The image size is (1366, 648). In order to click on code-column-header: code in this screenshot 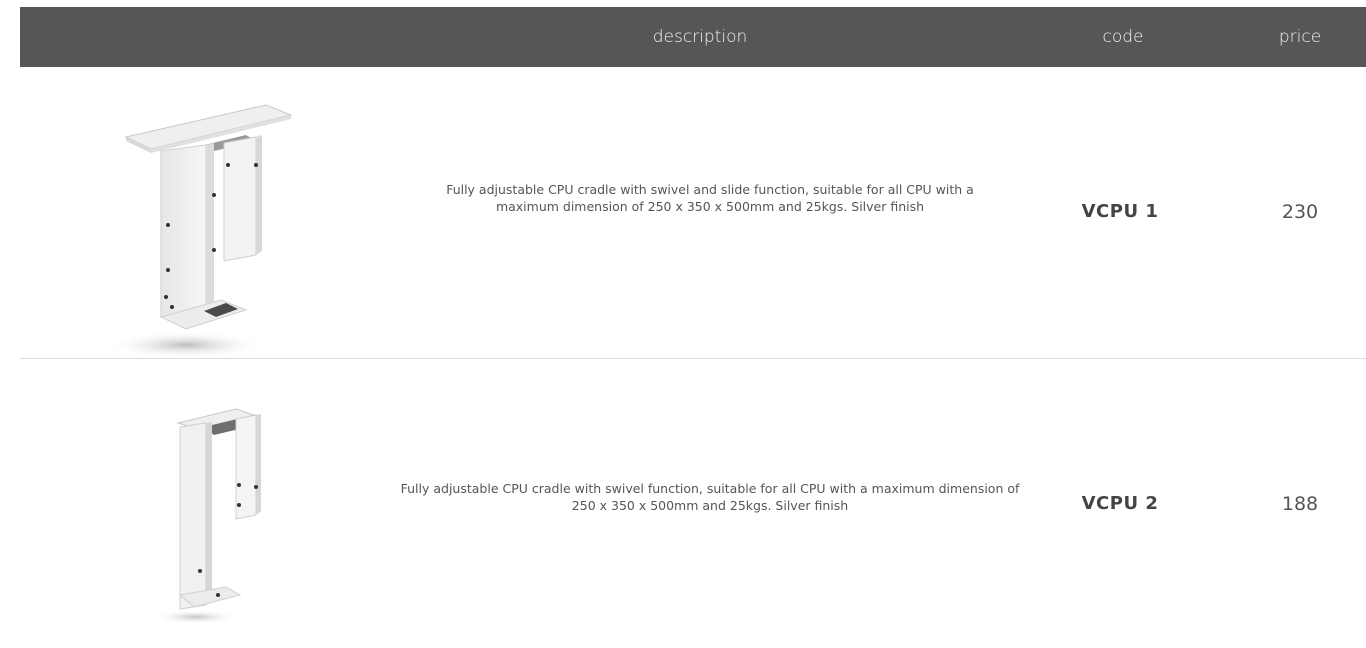, I will do `click(1123, 37)`.